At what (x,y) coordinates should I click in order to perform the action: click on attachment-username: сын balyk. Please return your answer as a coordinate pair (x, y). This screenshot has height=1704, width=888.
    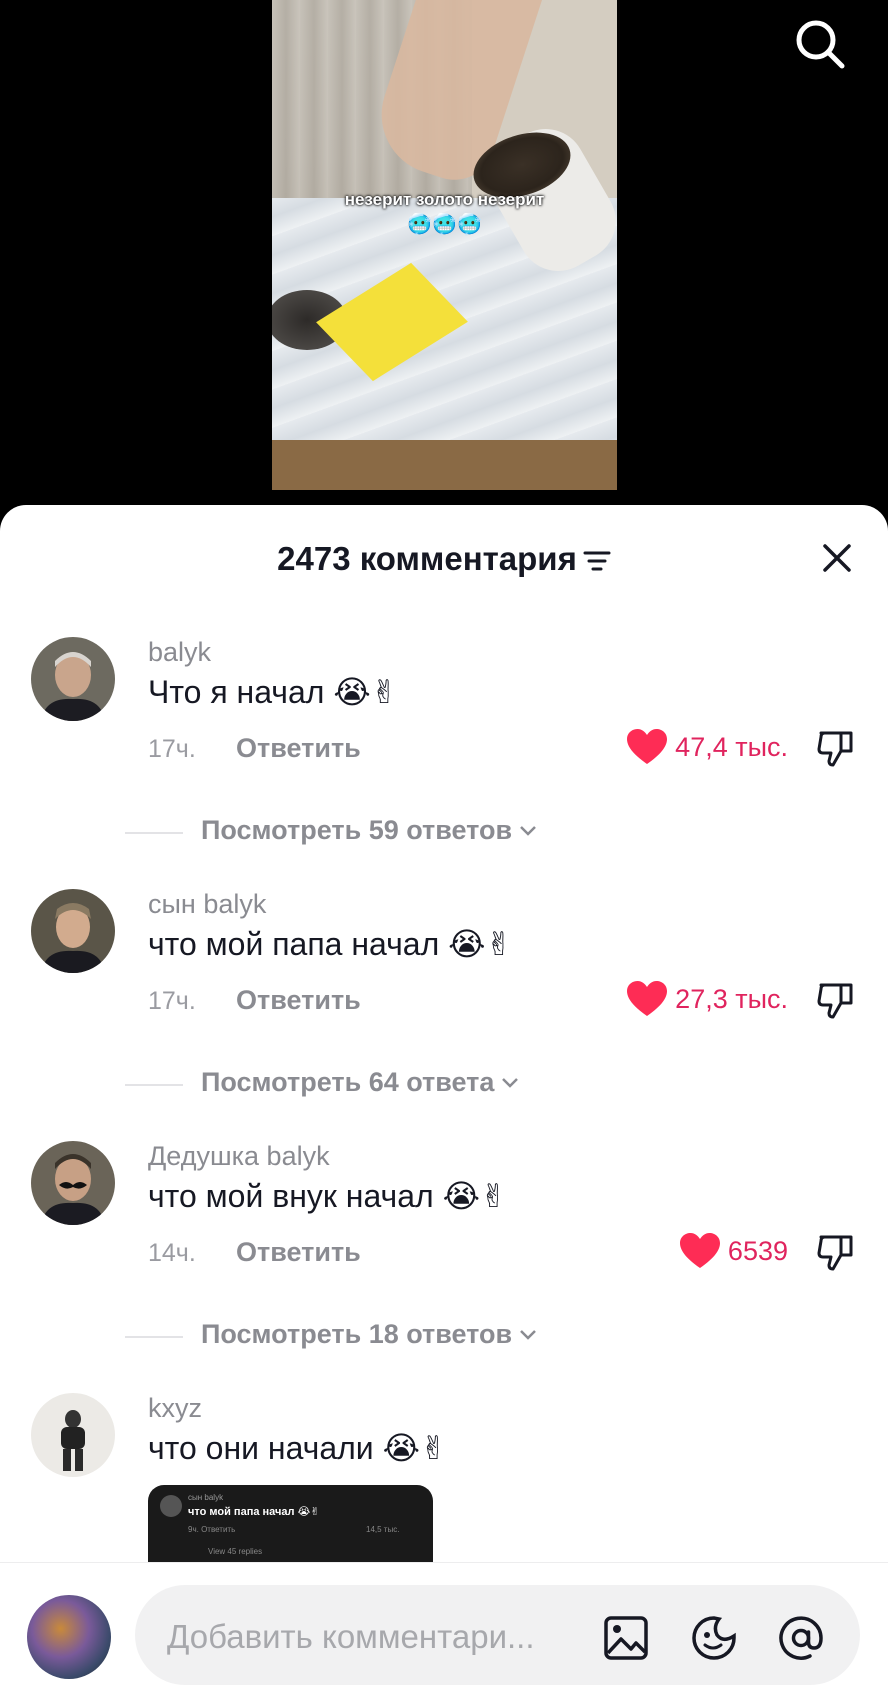
    Looking at the image, I should click on (206, 1497).